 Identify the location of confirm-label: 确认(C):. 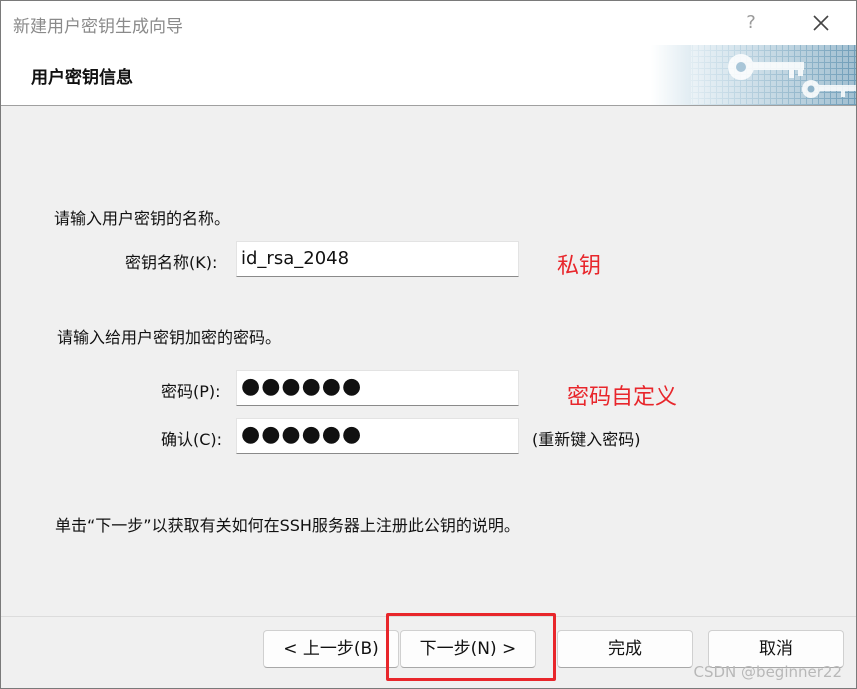
(192, 439).